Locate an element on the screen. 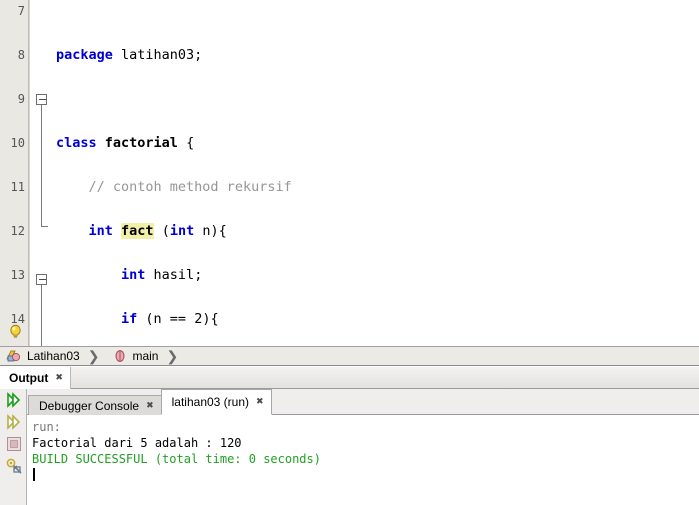 This screenshot has width=699, height=505. line-number: 13 is located at coordinates (17, 275).